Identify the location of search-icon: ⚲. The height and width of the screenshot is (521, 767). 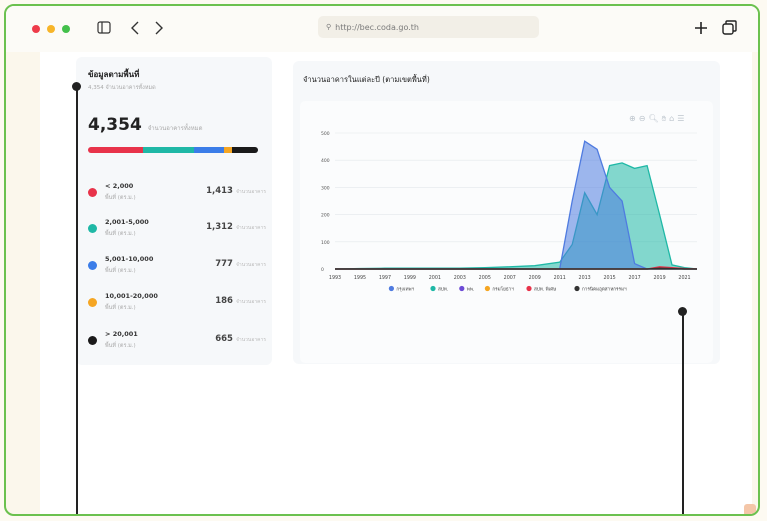
(329, 27).